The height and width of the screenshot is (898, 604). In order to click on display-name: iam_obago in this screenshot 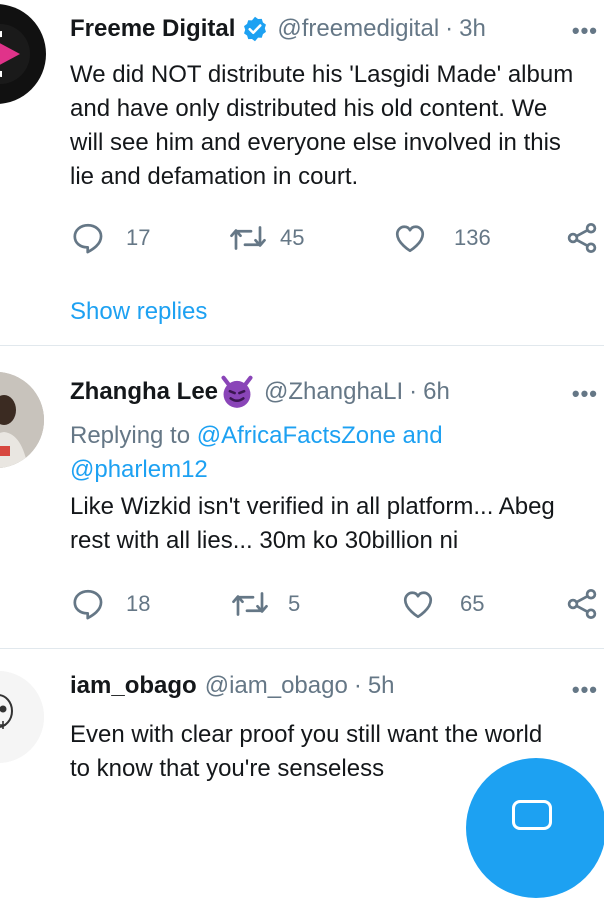, I will do `click(133, 686)`.